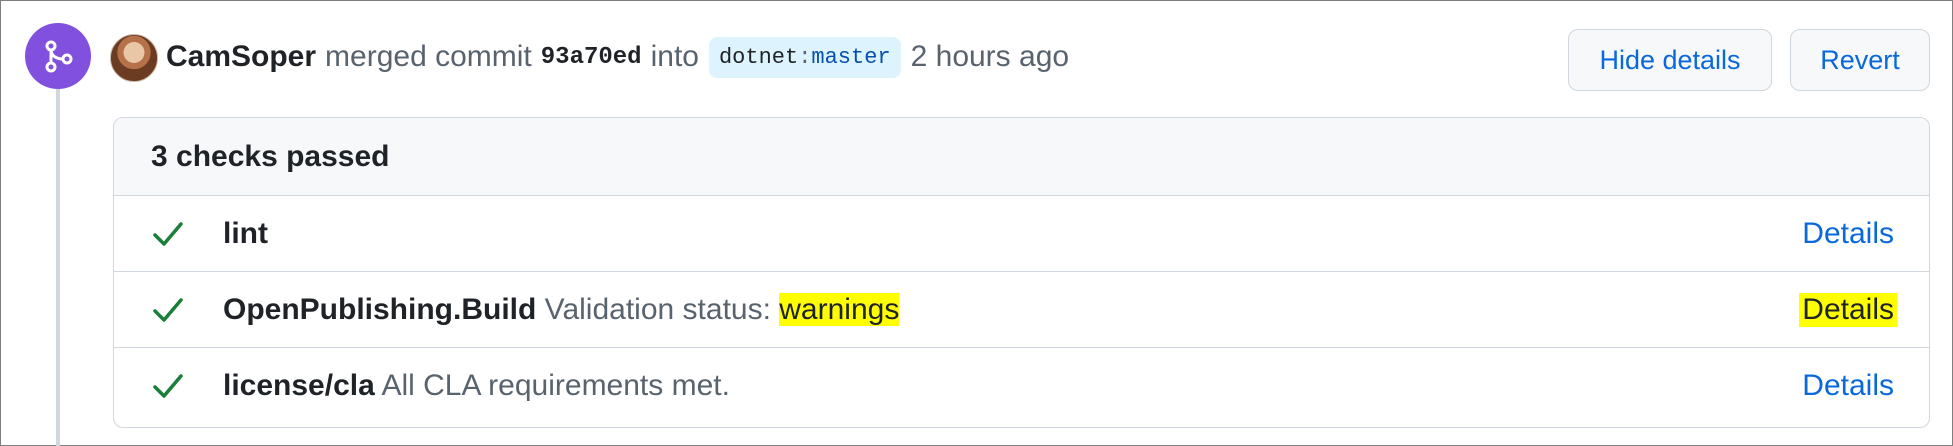  Describe the element at coordinates (299, 385) in the screenshot. I see `check-name: license/cla` at that location.